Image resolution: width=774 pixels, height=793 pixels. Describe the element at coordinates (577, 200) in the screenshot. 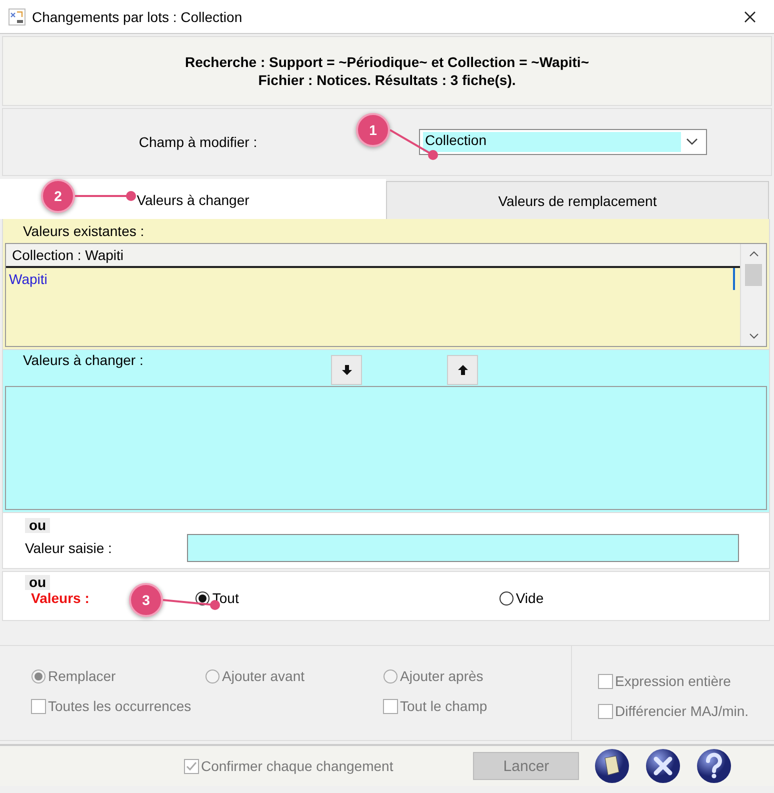

I see `tab: Valeurs de remplacement` at that location.